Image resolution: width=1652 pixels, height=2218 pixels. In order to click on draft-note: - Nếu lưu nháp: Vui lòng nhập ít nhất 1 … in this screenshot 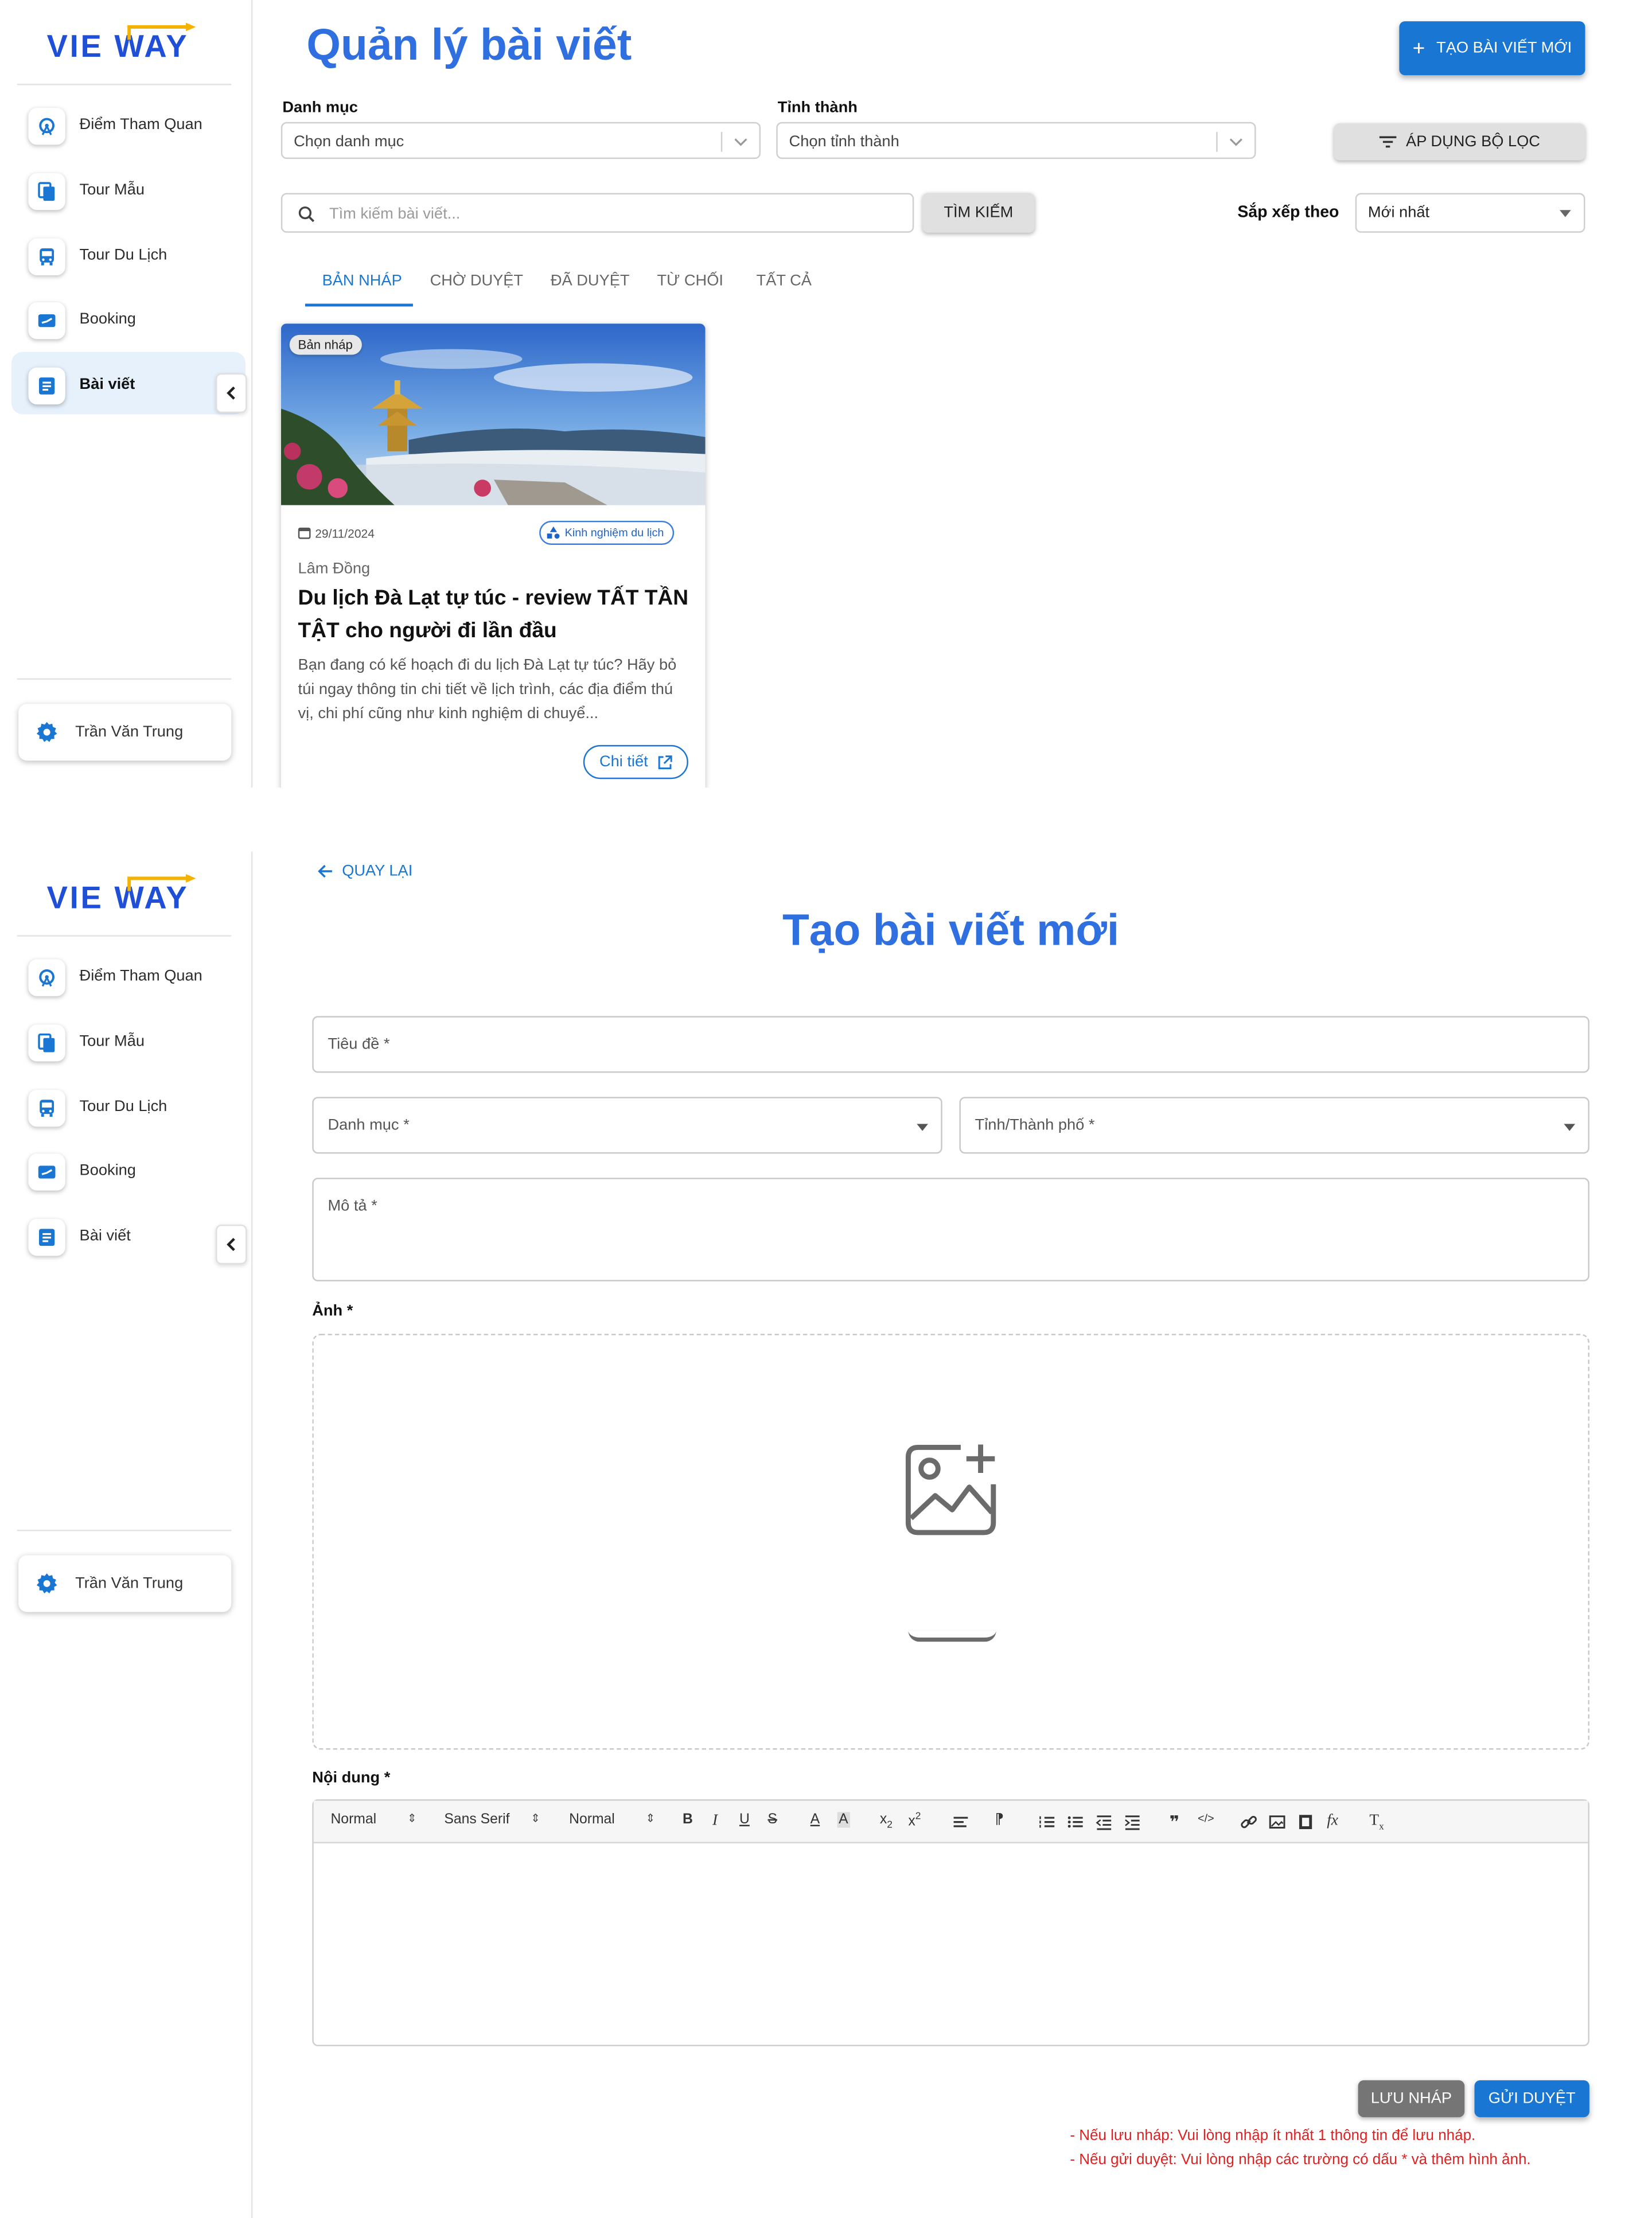, I will do `click(1273, 2136)`.